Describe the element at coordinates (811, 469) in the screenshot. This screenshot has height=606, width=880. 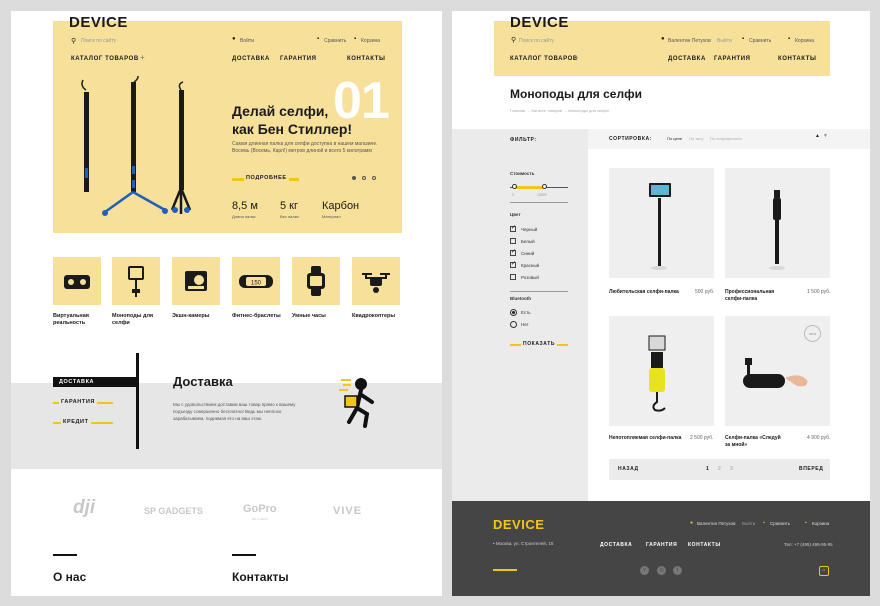
I see `pagination-next: ВПЕРЕД` at that location.